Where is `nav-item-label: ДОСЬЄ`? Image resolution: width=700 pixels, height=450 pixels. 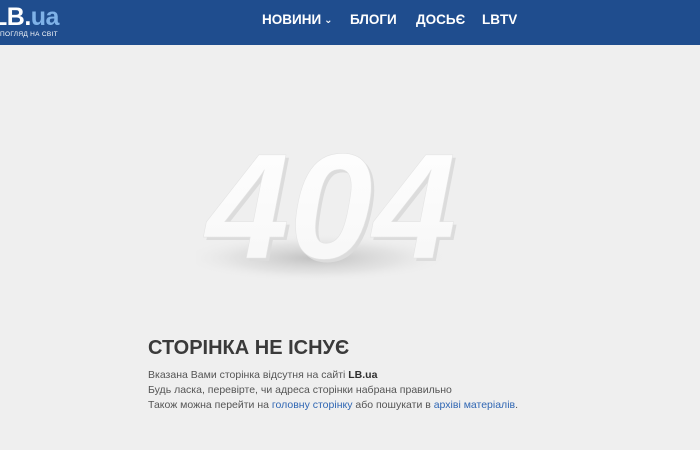
nav-item-label: ДОСЬЄ is located at coordinates (441, 19).